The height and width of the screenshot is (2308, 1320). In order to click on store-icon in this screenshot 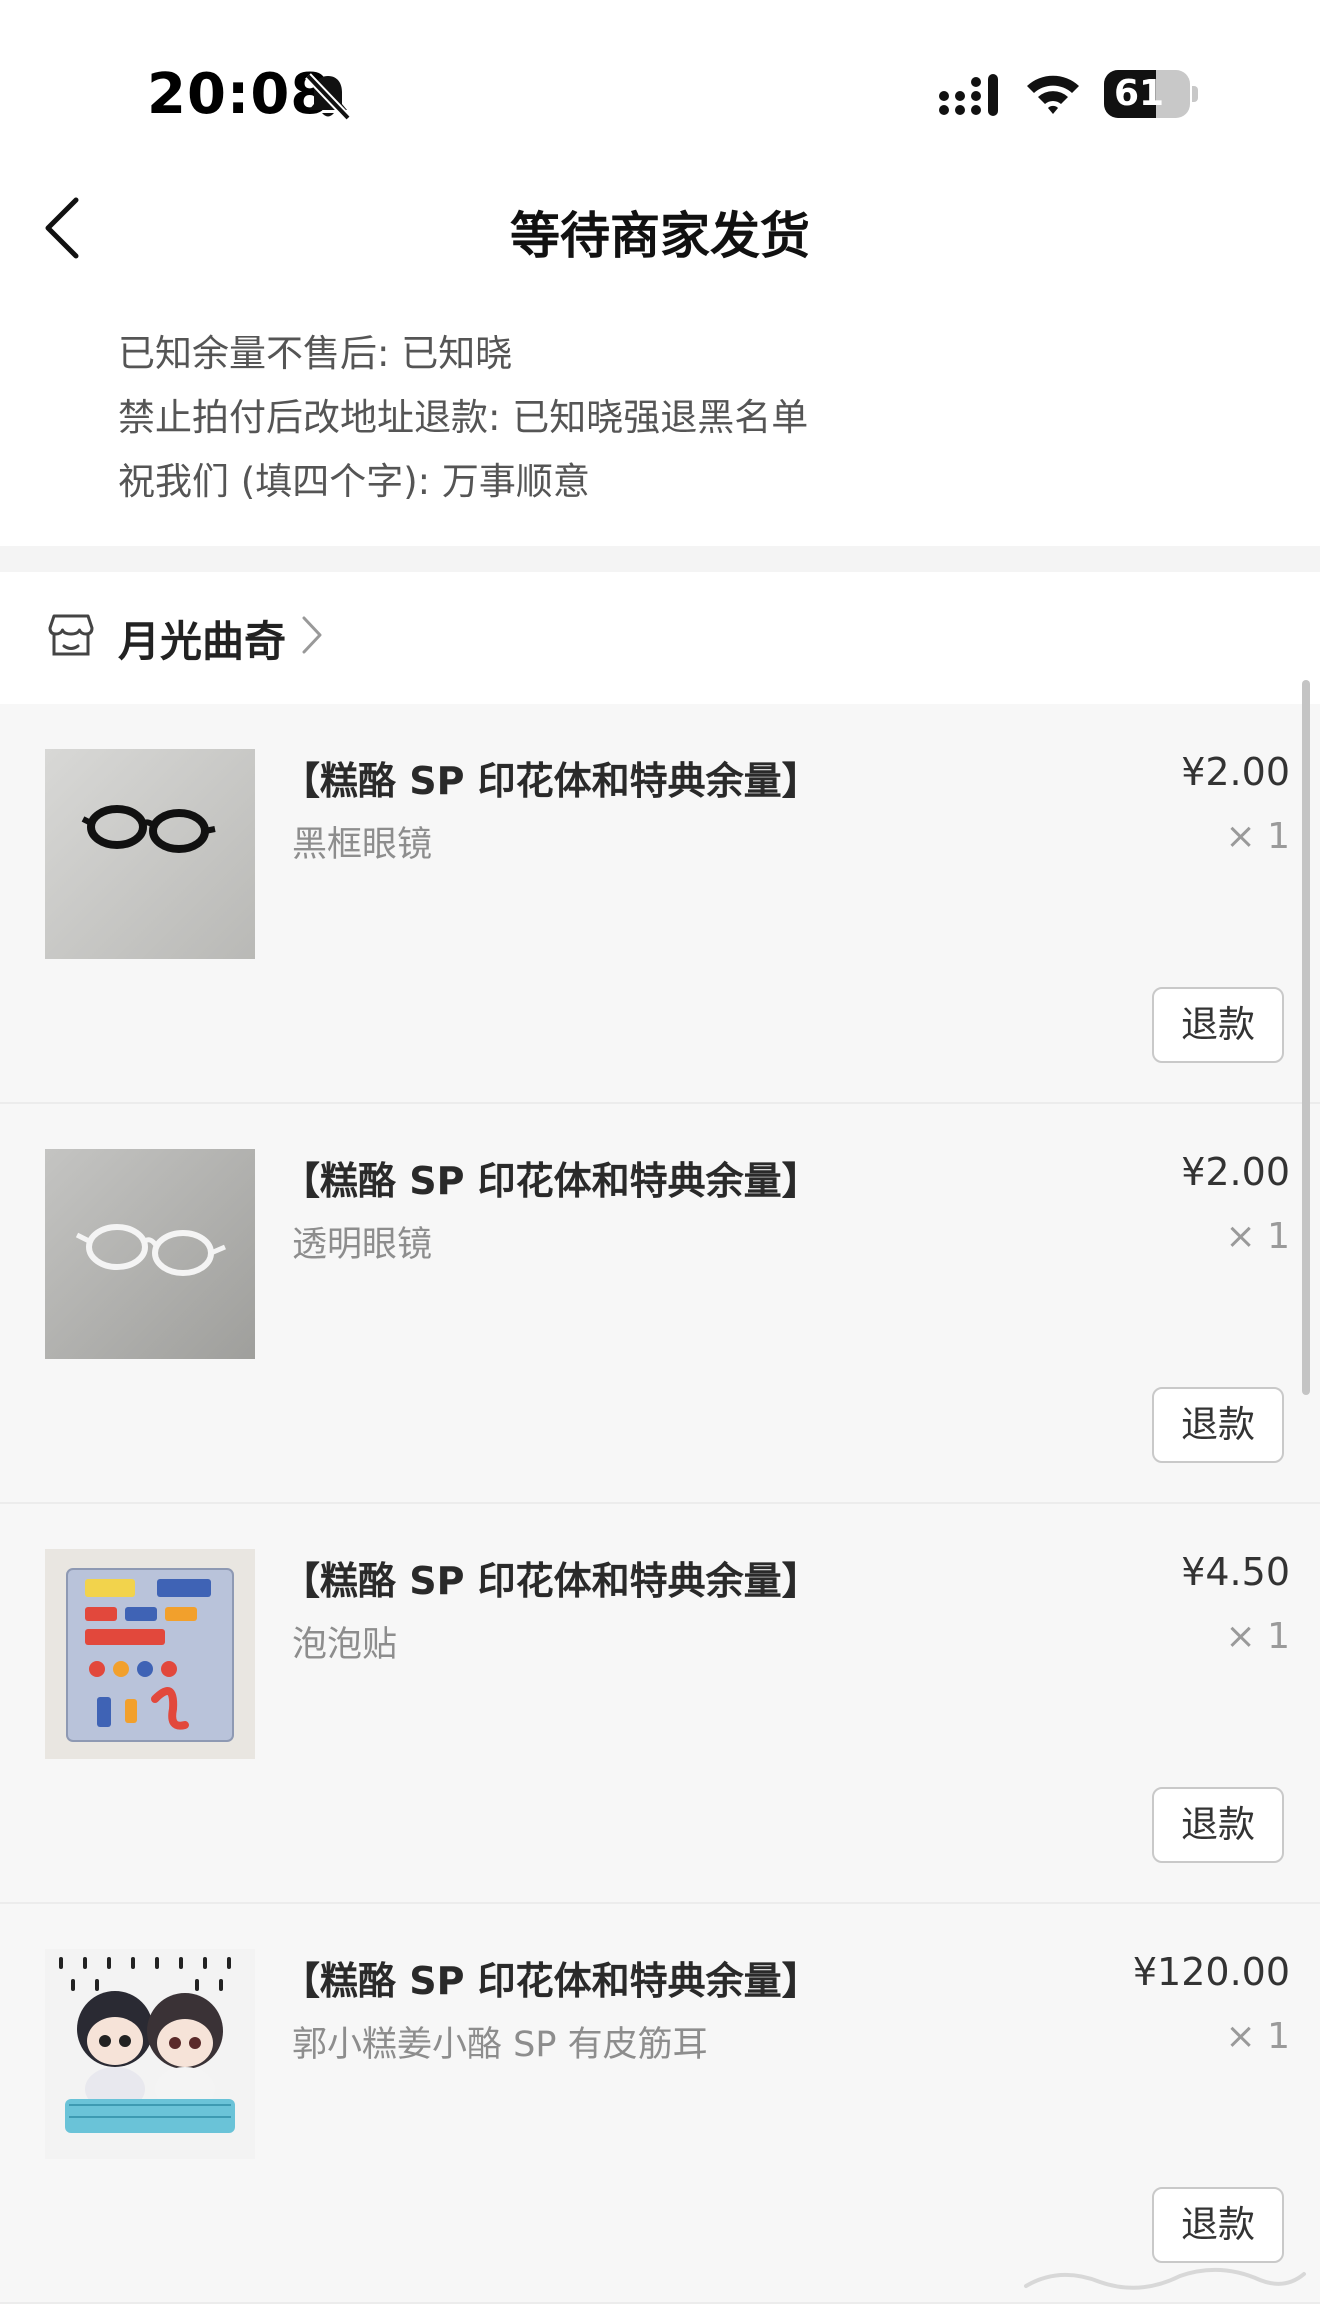, I will do `click(71, 635)`.